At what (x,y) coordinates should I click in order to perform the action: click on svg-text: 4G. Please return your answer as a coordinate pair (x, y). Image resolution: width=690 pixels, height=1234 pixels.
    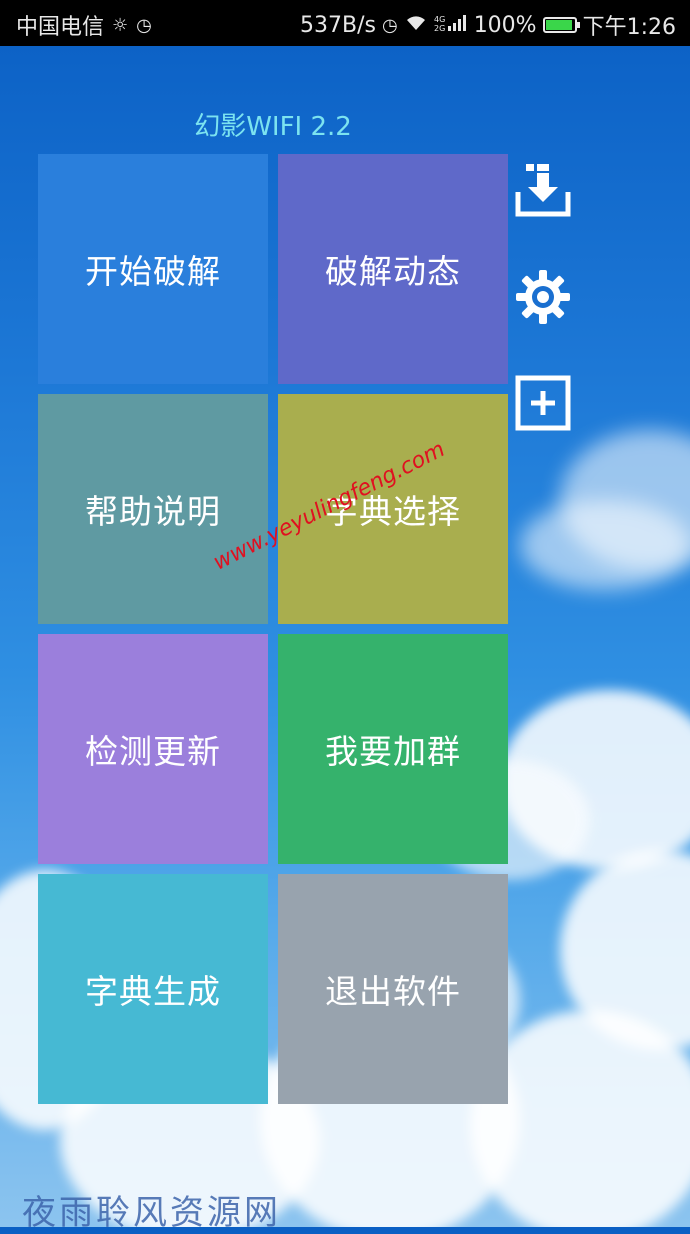
    Looking at the image, I should click on (439, 19).